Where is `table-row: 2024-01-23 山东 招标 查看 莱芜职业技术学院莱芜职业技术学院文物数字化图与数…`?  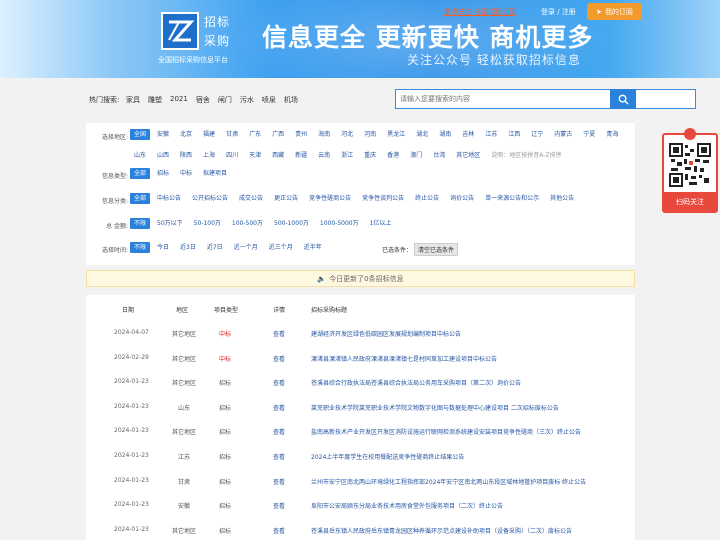 table-row: 2024-01-23 山东 招标 查看 莱芜职业技术学院莱芜职业技术学院文物数字化图与数… is located at coordinates (360, 405).